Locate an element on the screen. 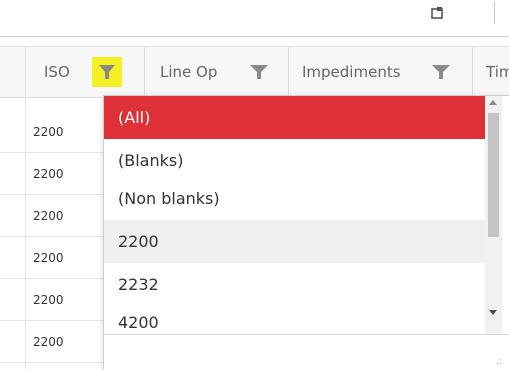 The height and width of the screenshot is (371, 509). column-header-label: ISO is located at coordinates (57, 72).